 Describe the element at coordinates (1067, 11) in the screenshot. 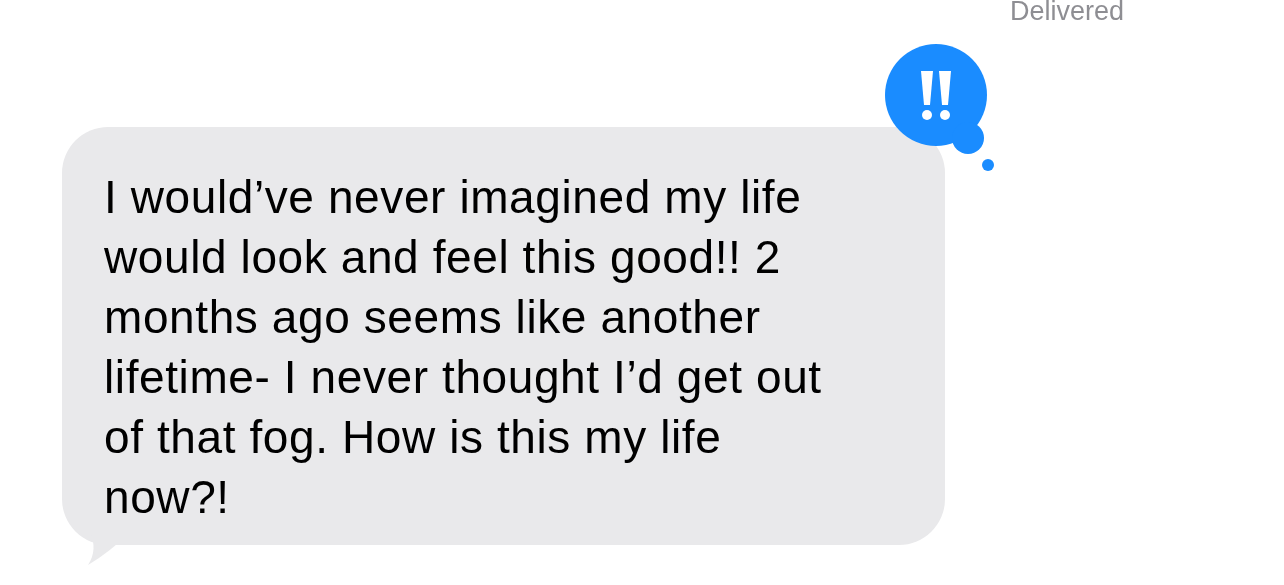

I see `delivery-status: Delivered` at that location.